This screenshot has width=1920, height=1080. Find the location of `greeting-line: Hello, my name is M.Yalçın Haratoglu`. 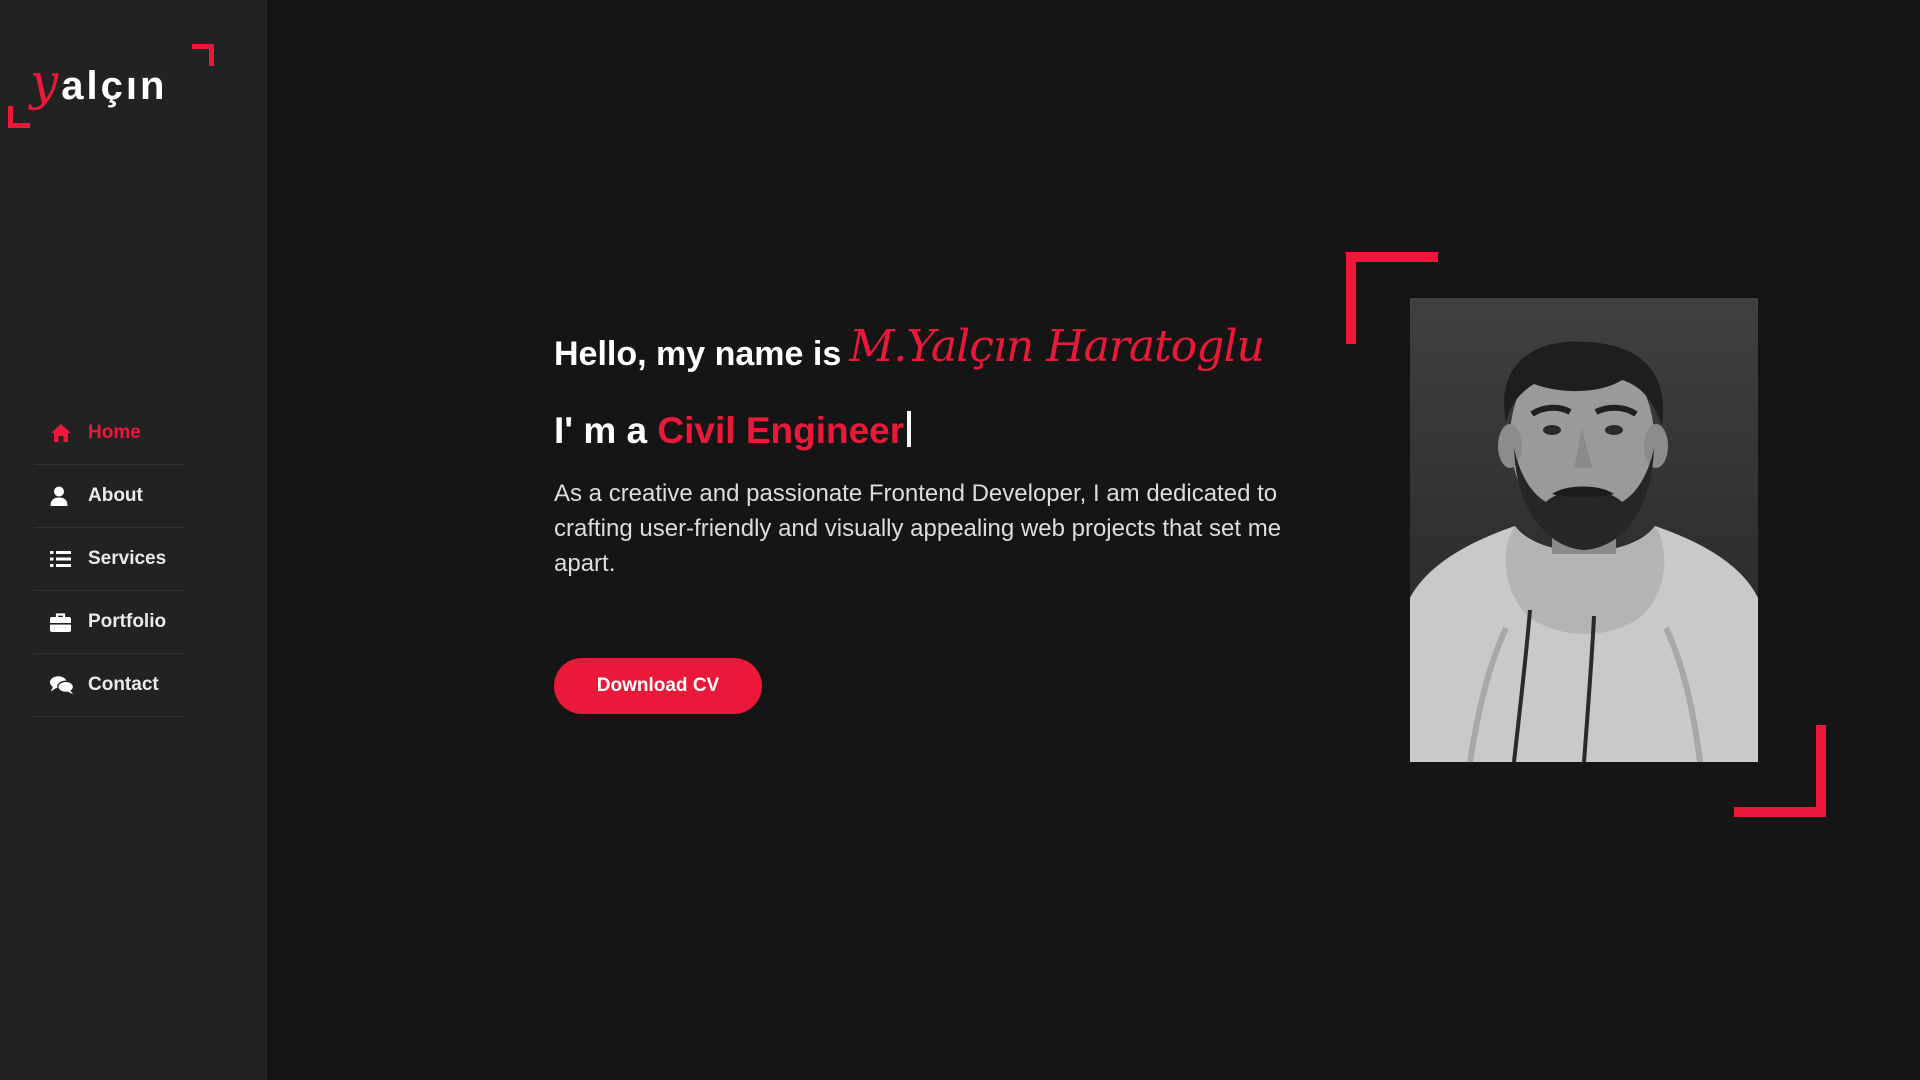

greeting-line: Hello, my name is M.Yalçın Haratoglu is located at coordinates (934, 343).